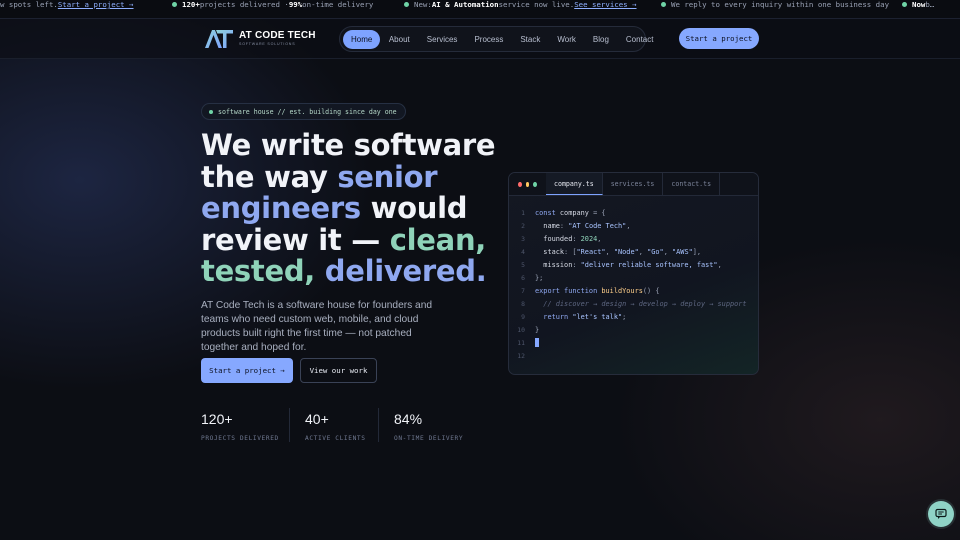  What do you see at coordinates (597, 225) in the screenshot?
I see `code-token: "AT Code Tech"` at bounding box center [597, 225].